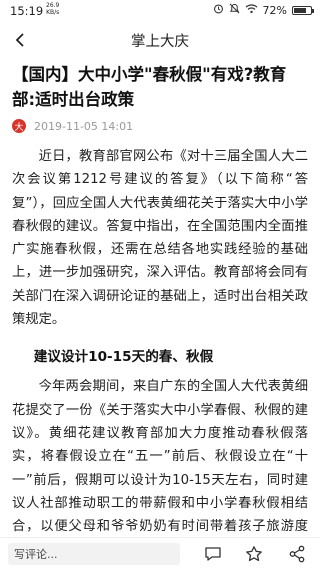 The image size is (320, 570). Describe the element at coordinates (300, 10) in the screenshot. I see `battery-level` at that location.